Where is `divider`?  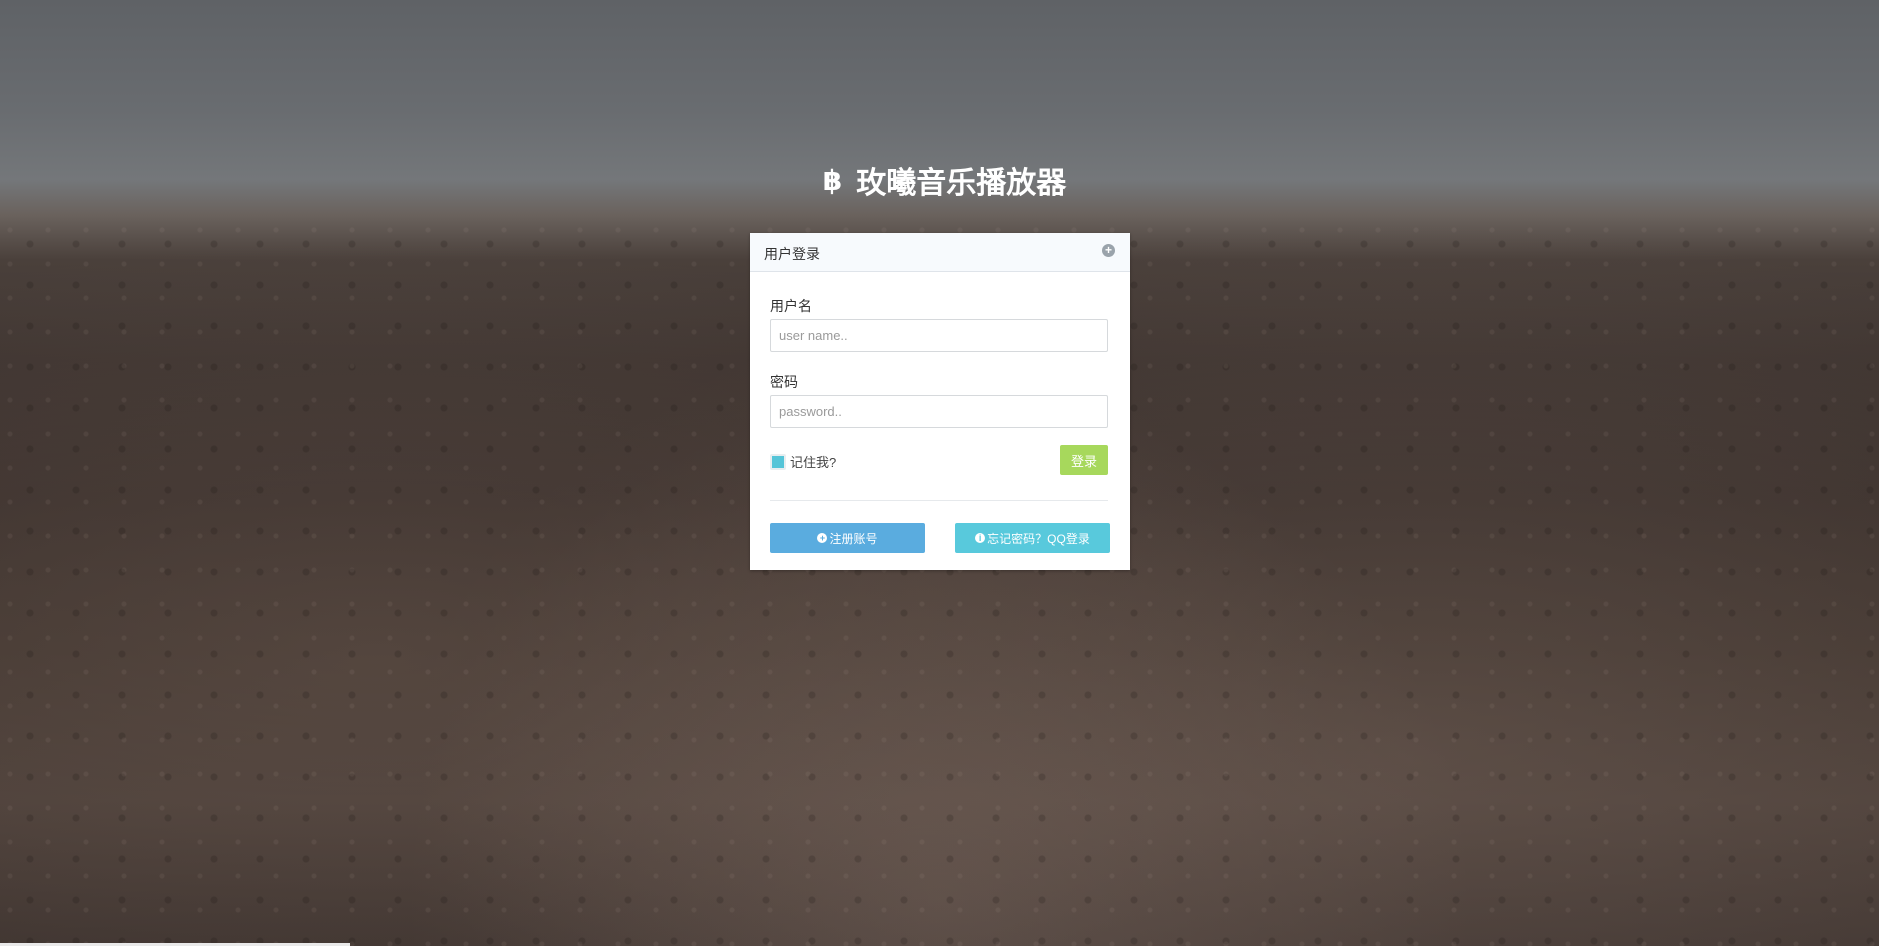 divider is located at coordinates (939, 500).